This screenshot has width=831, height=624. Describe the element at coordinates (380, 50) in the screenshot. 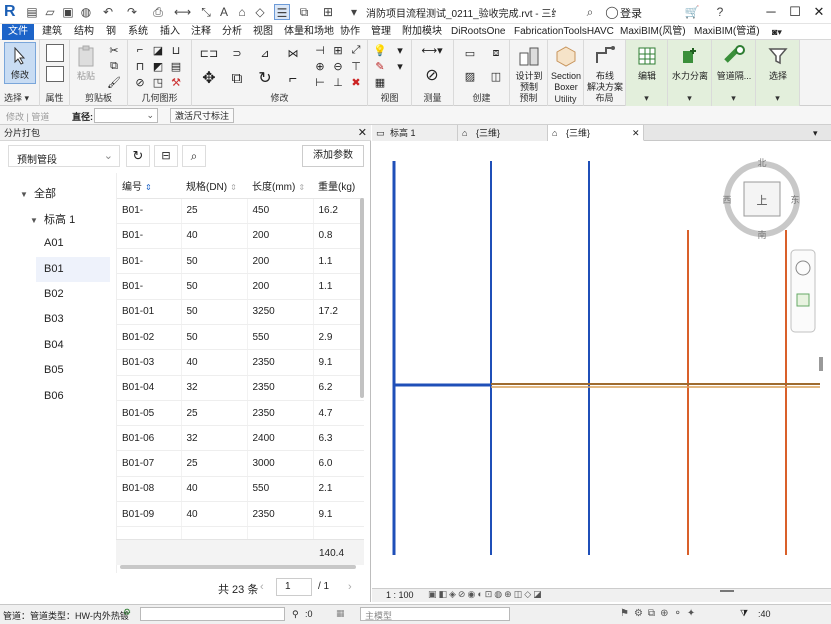

I see `hide-bulb-icon: 💡` at that location.